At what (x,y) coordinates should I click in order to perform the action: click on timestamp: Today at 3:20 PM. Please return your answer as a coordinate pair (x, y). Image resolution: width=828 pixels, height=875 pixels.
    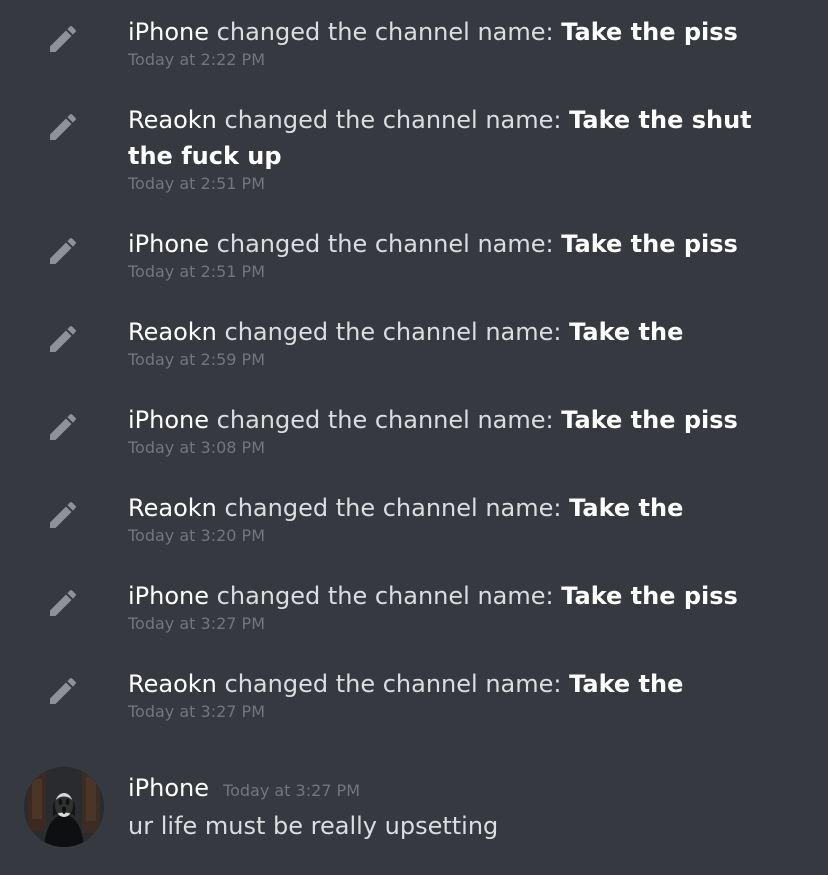
    Looking at the image, I should click on (196, 535).